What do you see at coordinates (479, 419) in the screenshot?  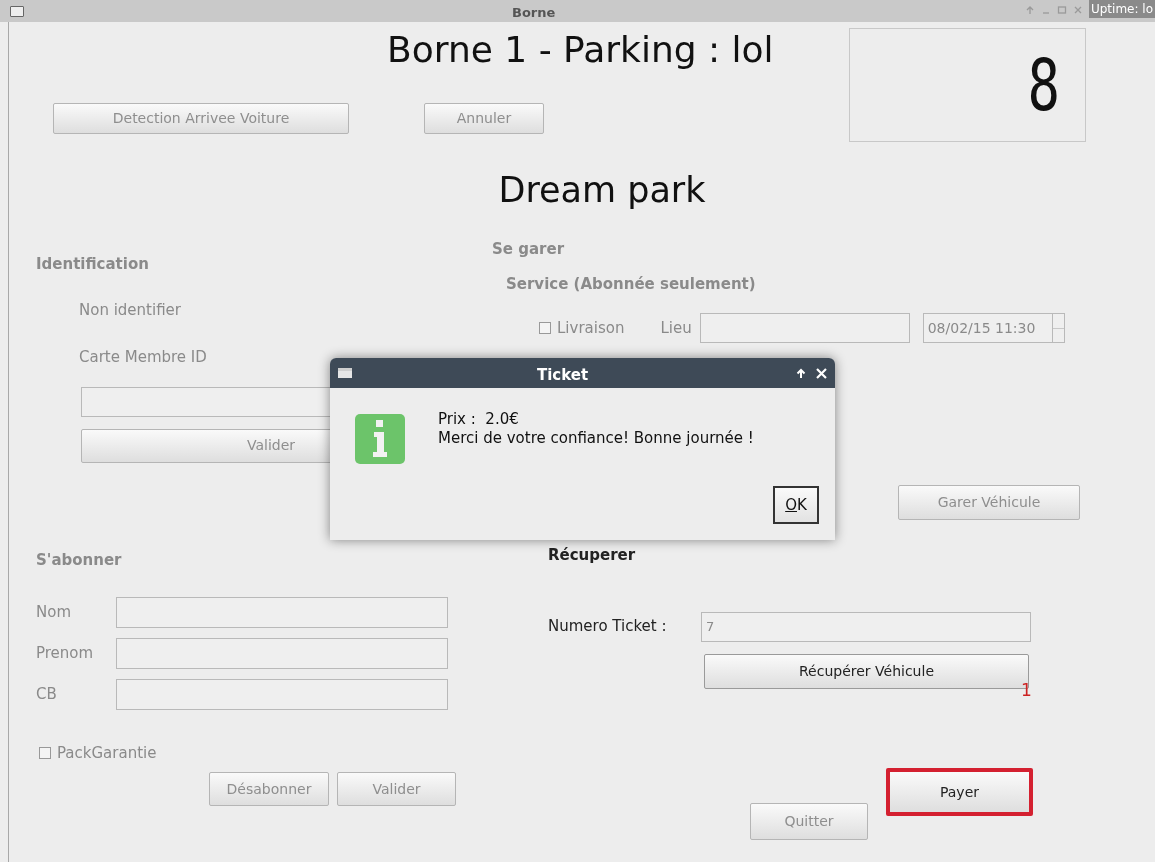 I see `message-text: Prix : 2.0€` at bounding box center [479, 419].